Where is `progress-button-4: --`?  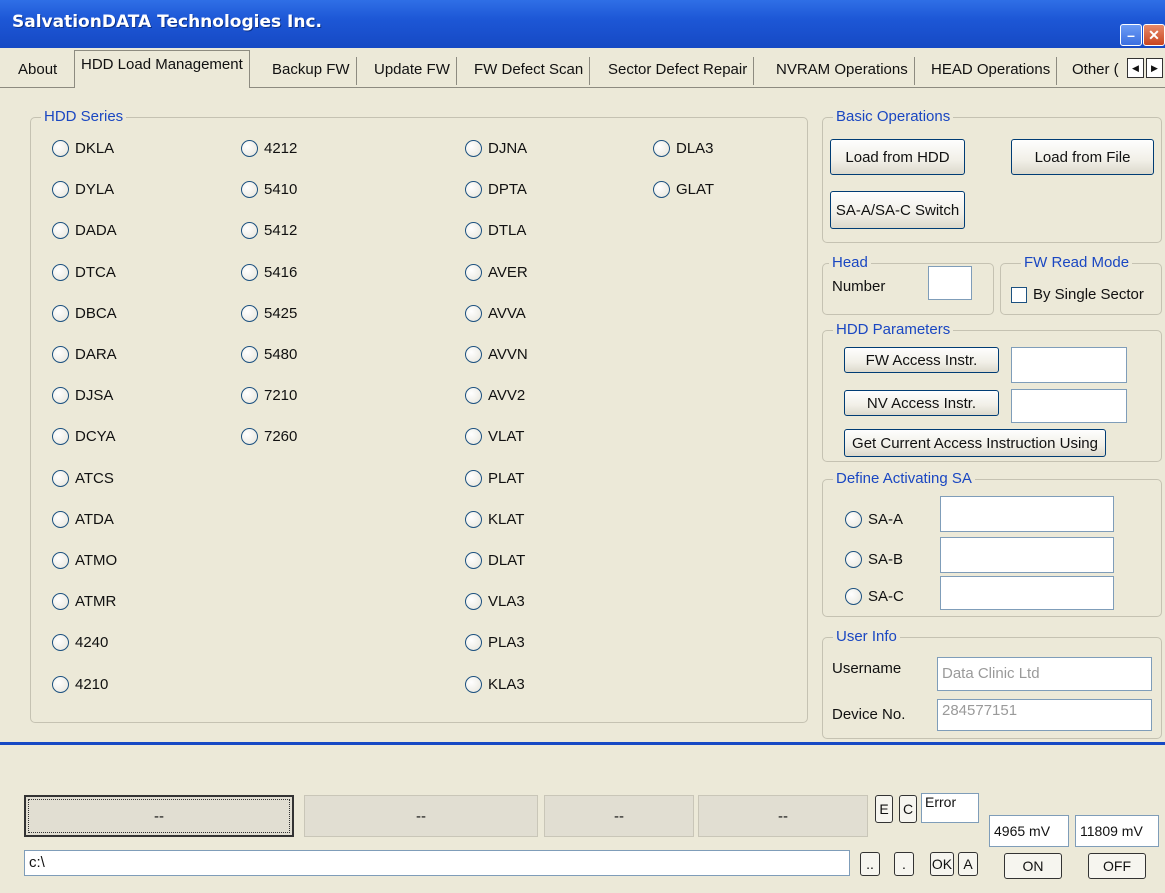 progress-button-4: -- is located at coordinates (783, 816).